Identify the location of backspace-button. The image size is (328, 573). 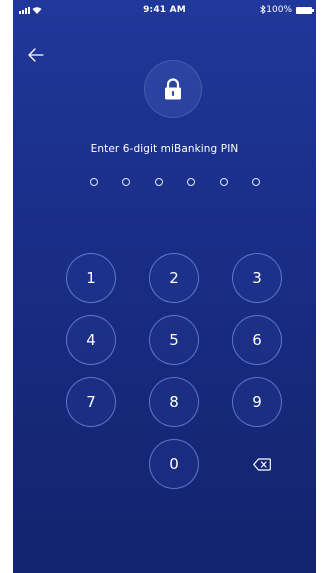
(262, 464).